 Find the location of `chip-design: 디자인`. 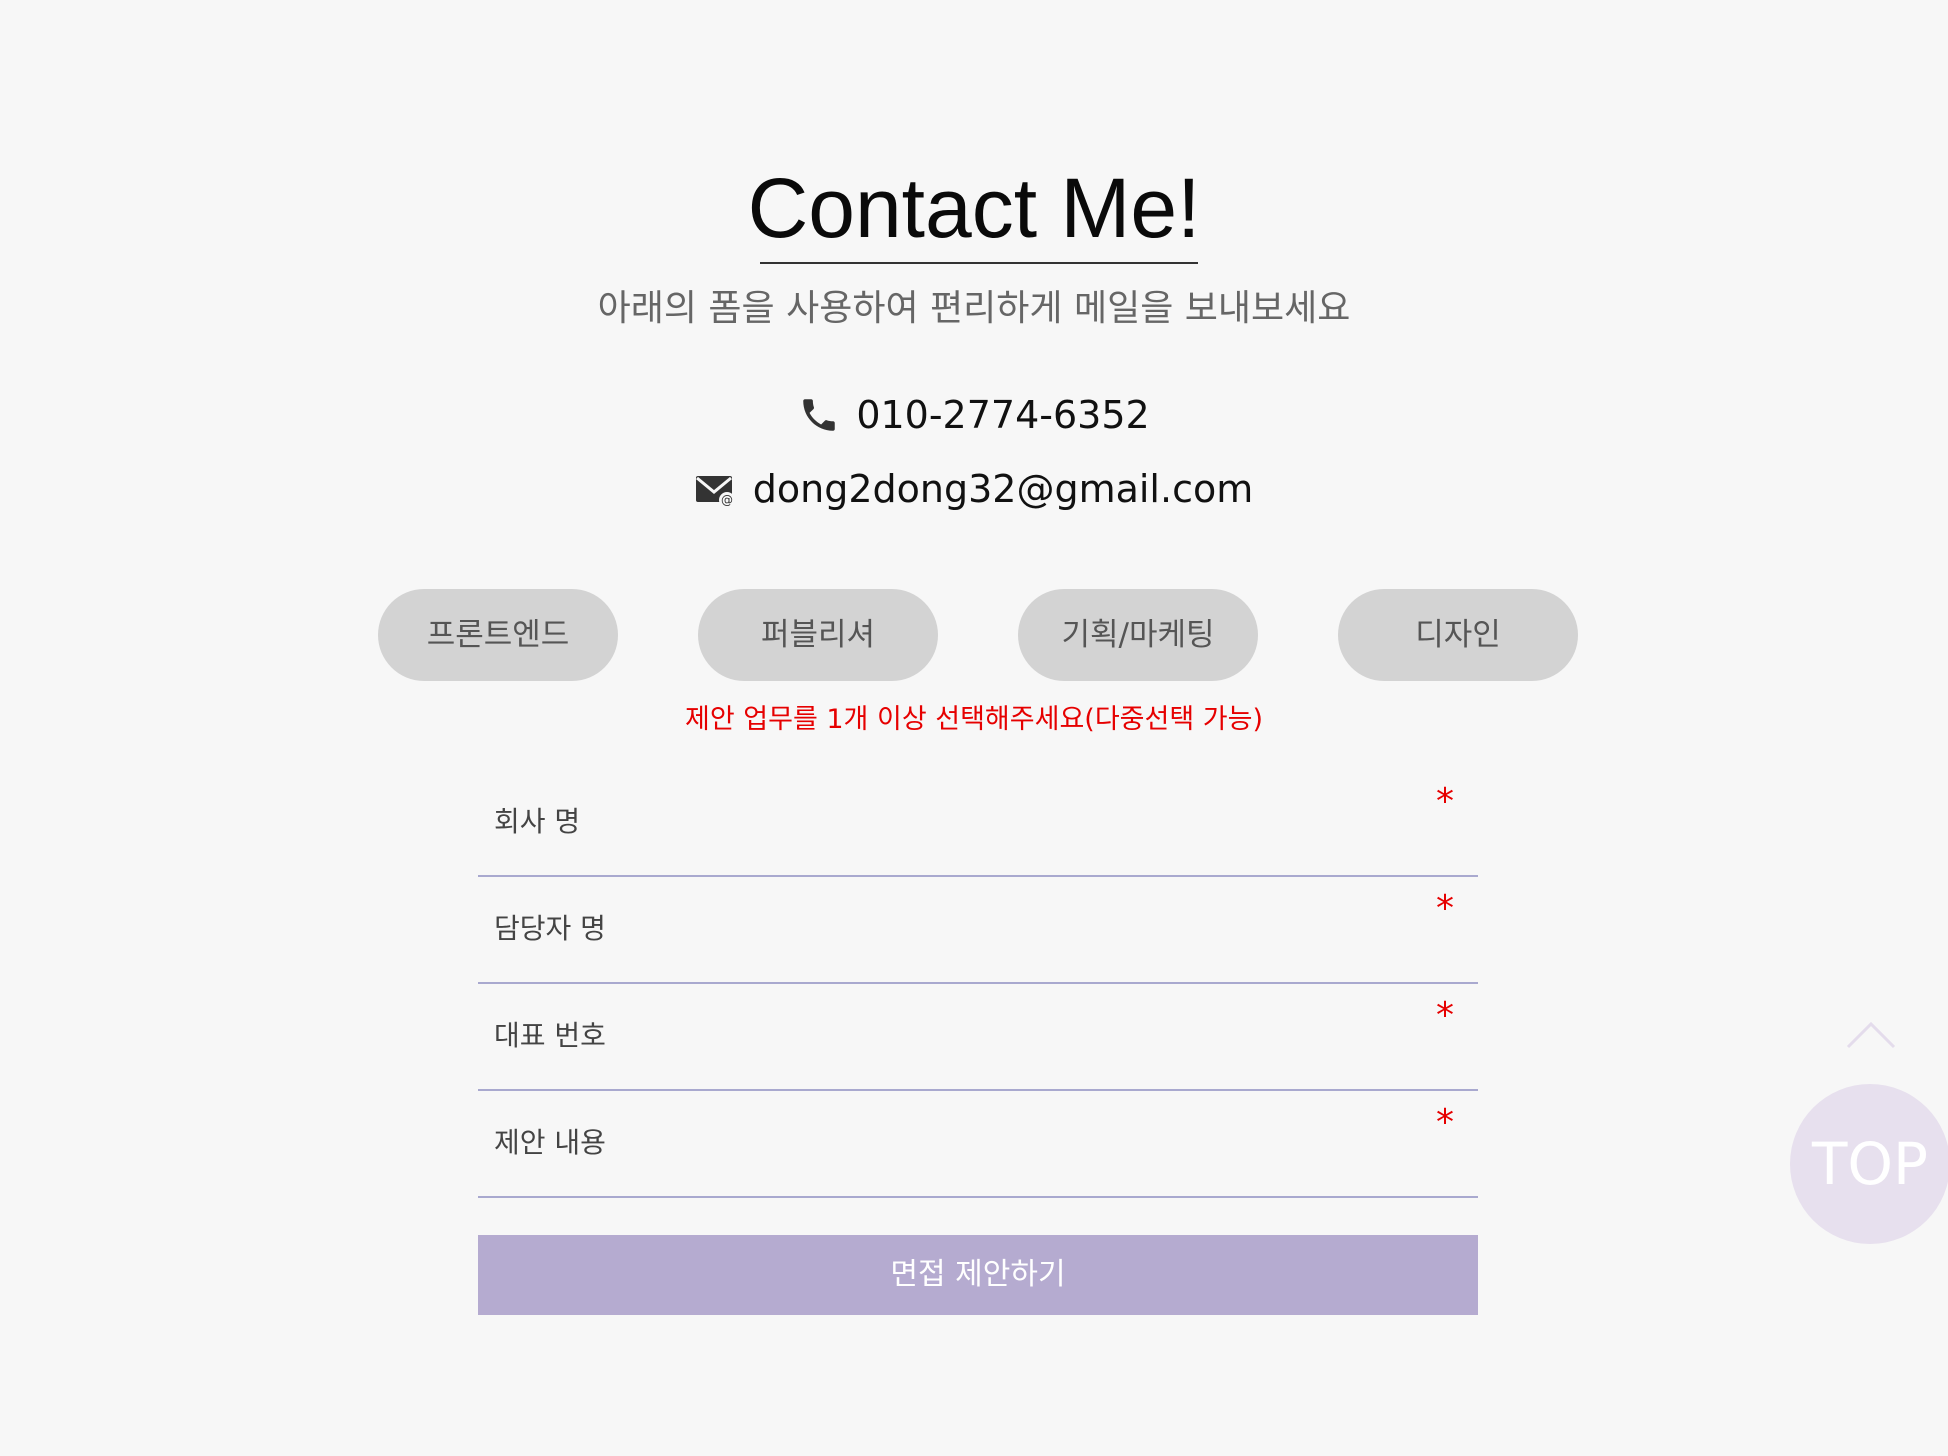

chip-design: 디자인 is located at coordinates (1458, 635).